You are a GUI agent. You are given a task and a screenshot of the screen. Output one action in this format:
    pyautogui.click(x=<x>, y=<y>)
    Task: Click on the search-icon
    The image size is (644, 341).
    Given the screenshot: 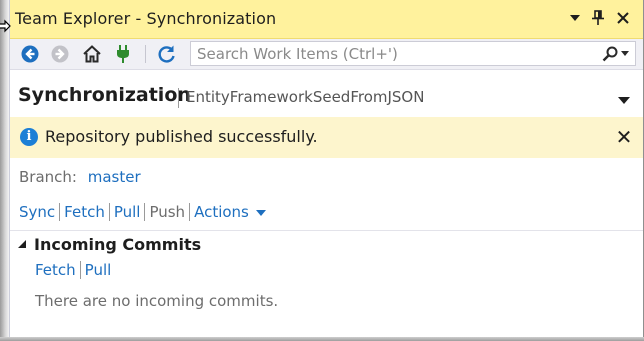 What is the action you would take?
    pyautogui.click(x=610, y=54)
    